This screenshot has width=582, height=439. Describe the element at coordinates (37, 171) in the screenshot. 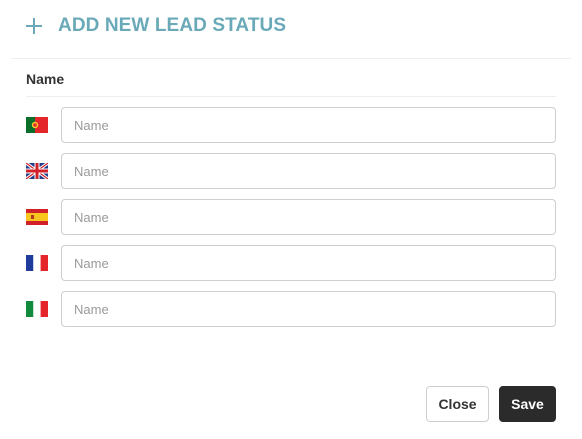

I see `uk-flag-icon` at that location.